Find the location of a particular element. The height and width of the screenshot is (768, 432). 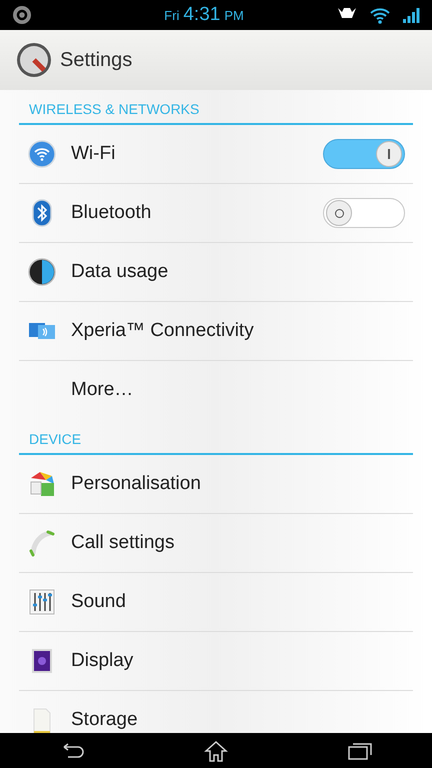

item-label: Call settings is located at coordinates (123, 542).